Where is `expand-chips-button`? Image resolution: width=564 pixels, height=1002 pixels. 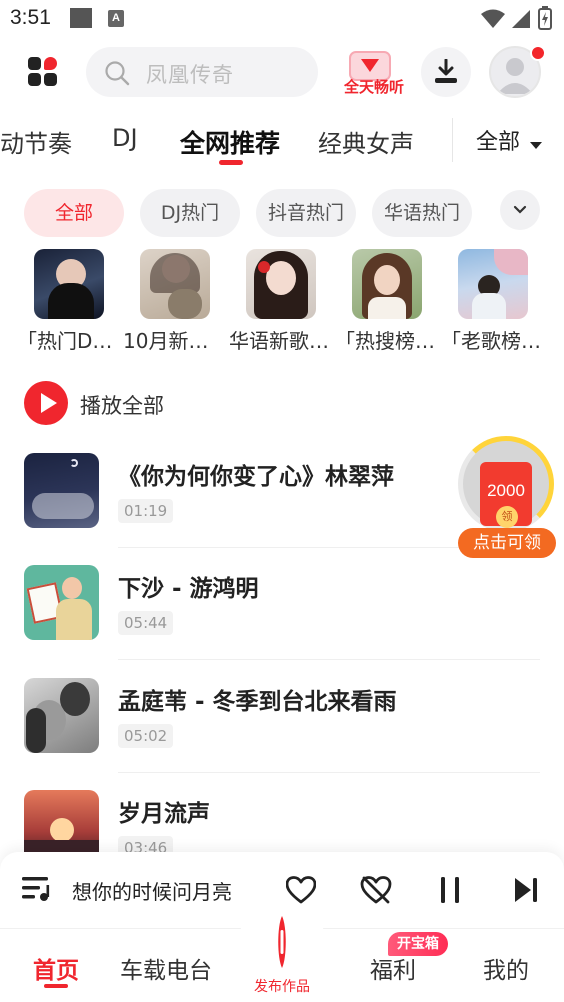
expand-chips-button is located at coordinates (520, 210).